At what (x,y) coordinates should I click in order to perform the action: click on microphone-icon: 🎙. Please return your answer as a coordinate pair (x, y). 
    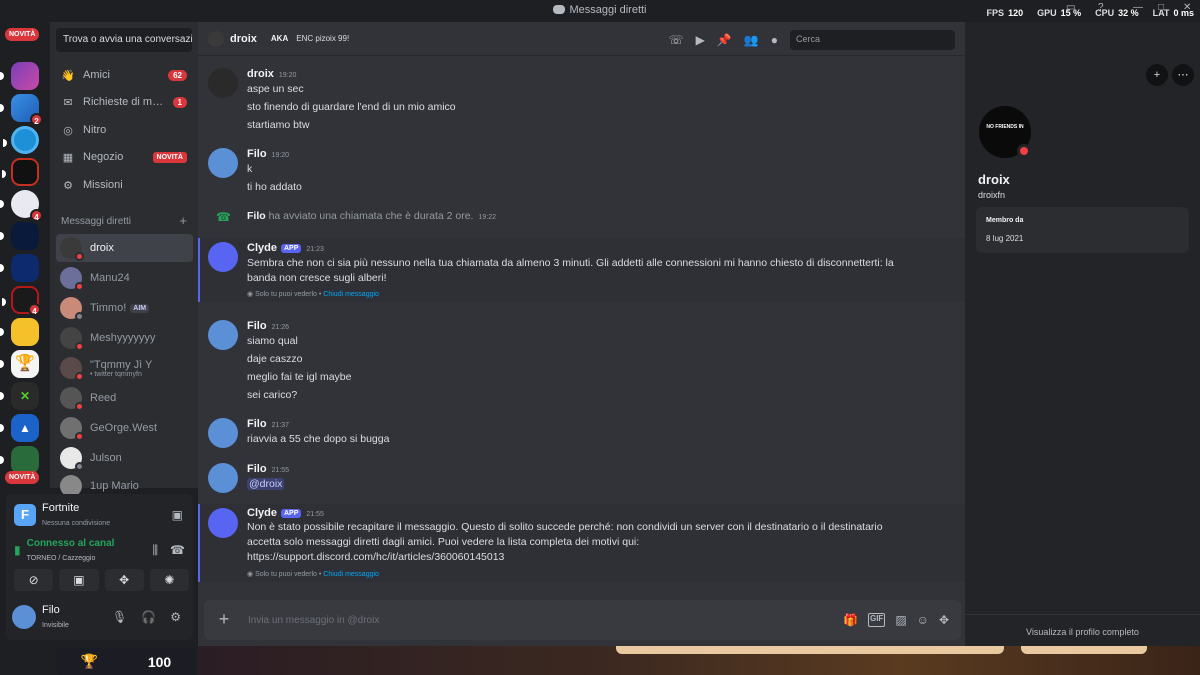
    Looking at the image, I should click on (119, 617).